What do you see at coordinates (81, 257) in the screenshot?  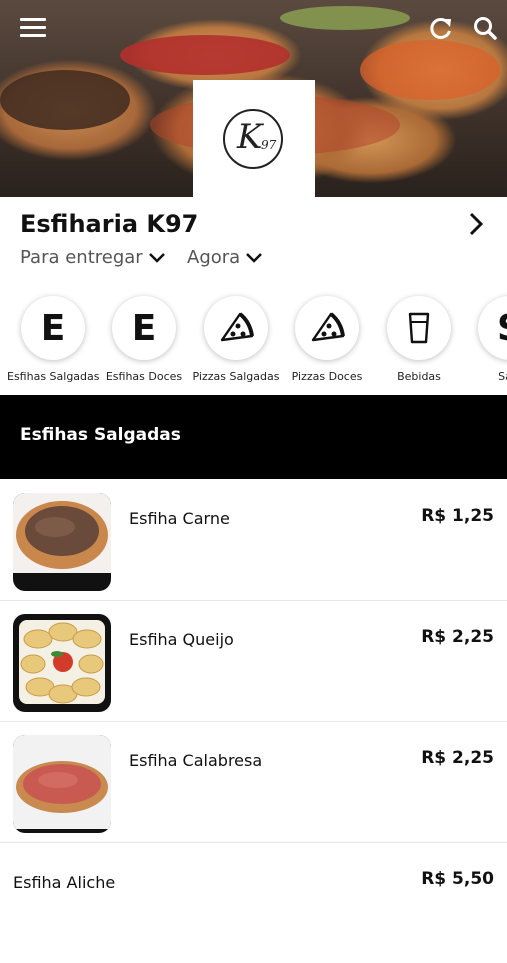 I see `delivery-mode-label: Para entregar` at bounding box center [81, 257].